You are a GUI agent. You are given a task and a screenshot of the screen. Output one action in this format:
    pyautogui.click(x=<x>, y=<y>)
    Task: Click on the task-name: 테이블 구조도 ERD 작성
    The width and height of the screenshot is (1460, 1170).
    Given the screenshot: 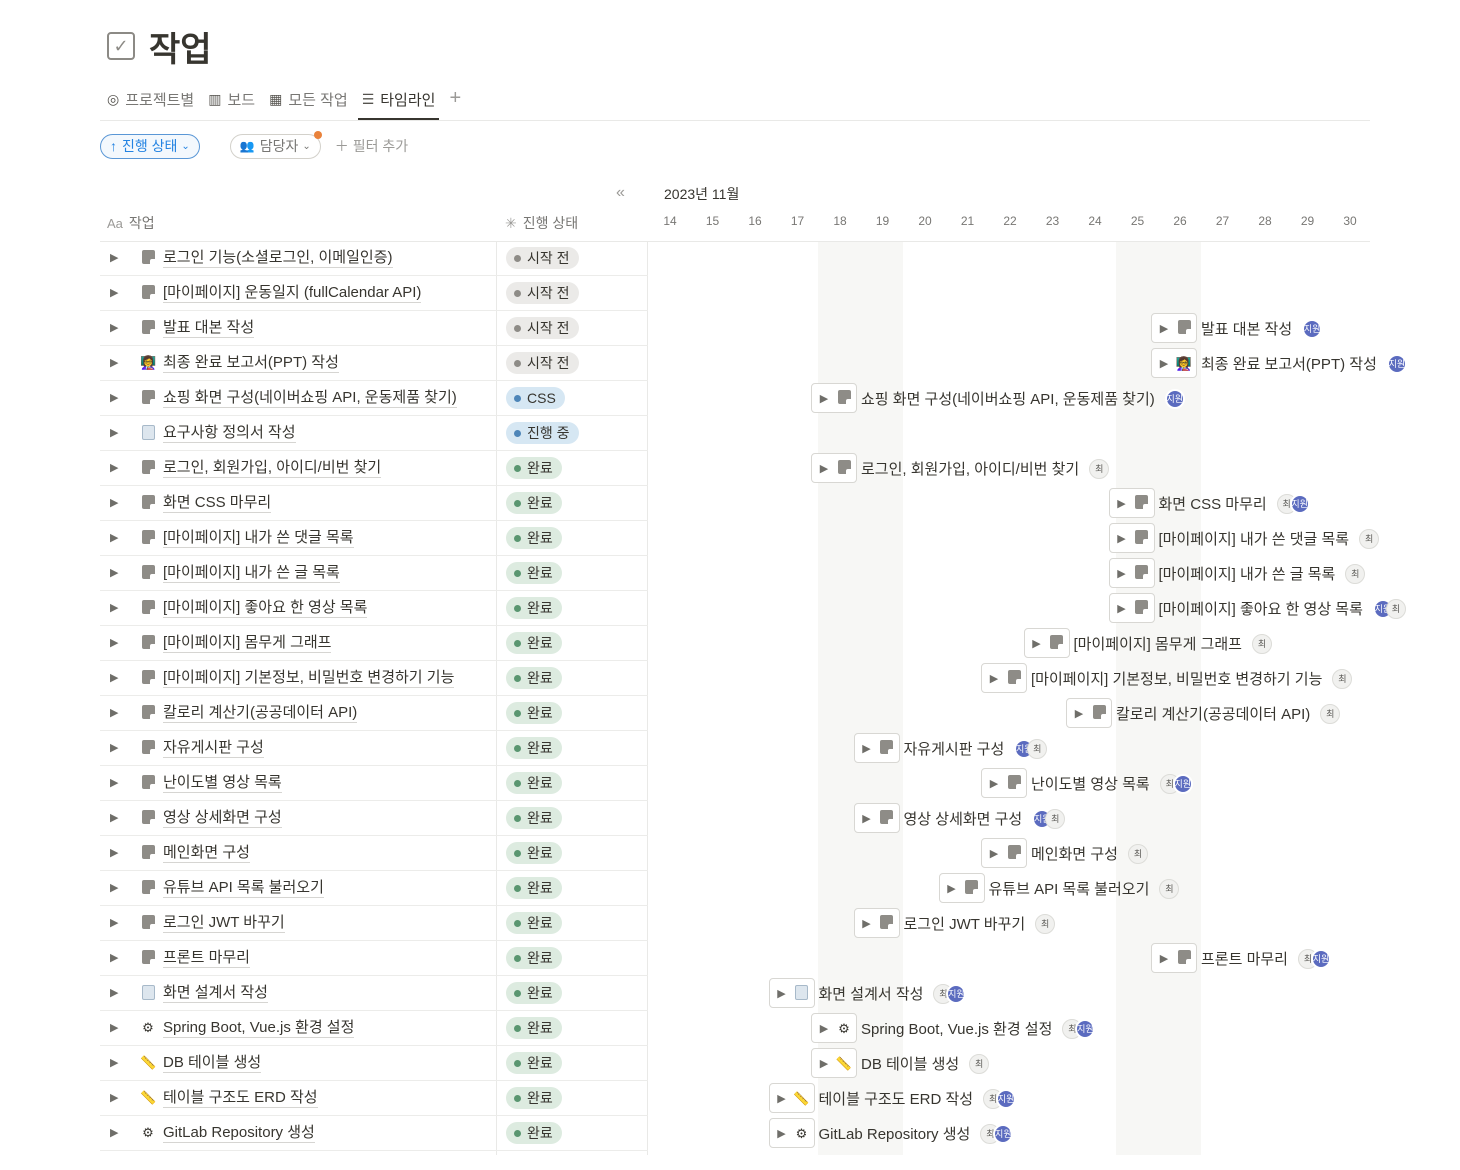 What is the action you would take?
    pyautogui.click(x=240, y=1098)
    